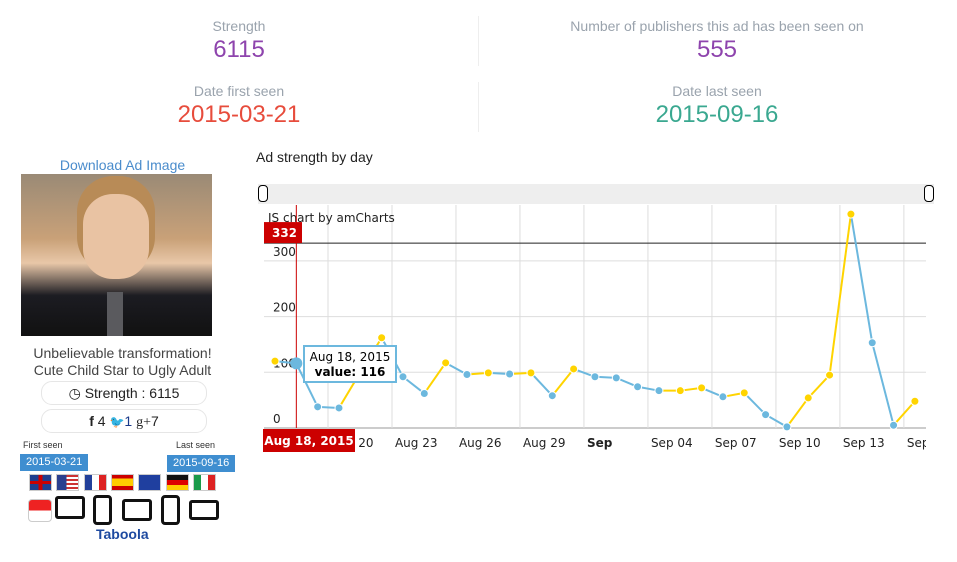 Image resolution: width=957 pixels, height=562 pixels. What do you see at coordinates (284, 308) in the screenshot?
I see `y-tick-label: 200` at bounding box center [284, 308].